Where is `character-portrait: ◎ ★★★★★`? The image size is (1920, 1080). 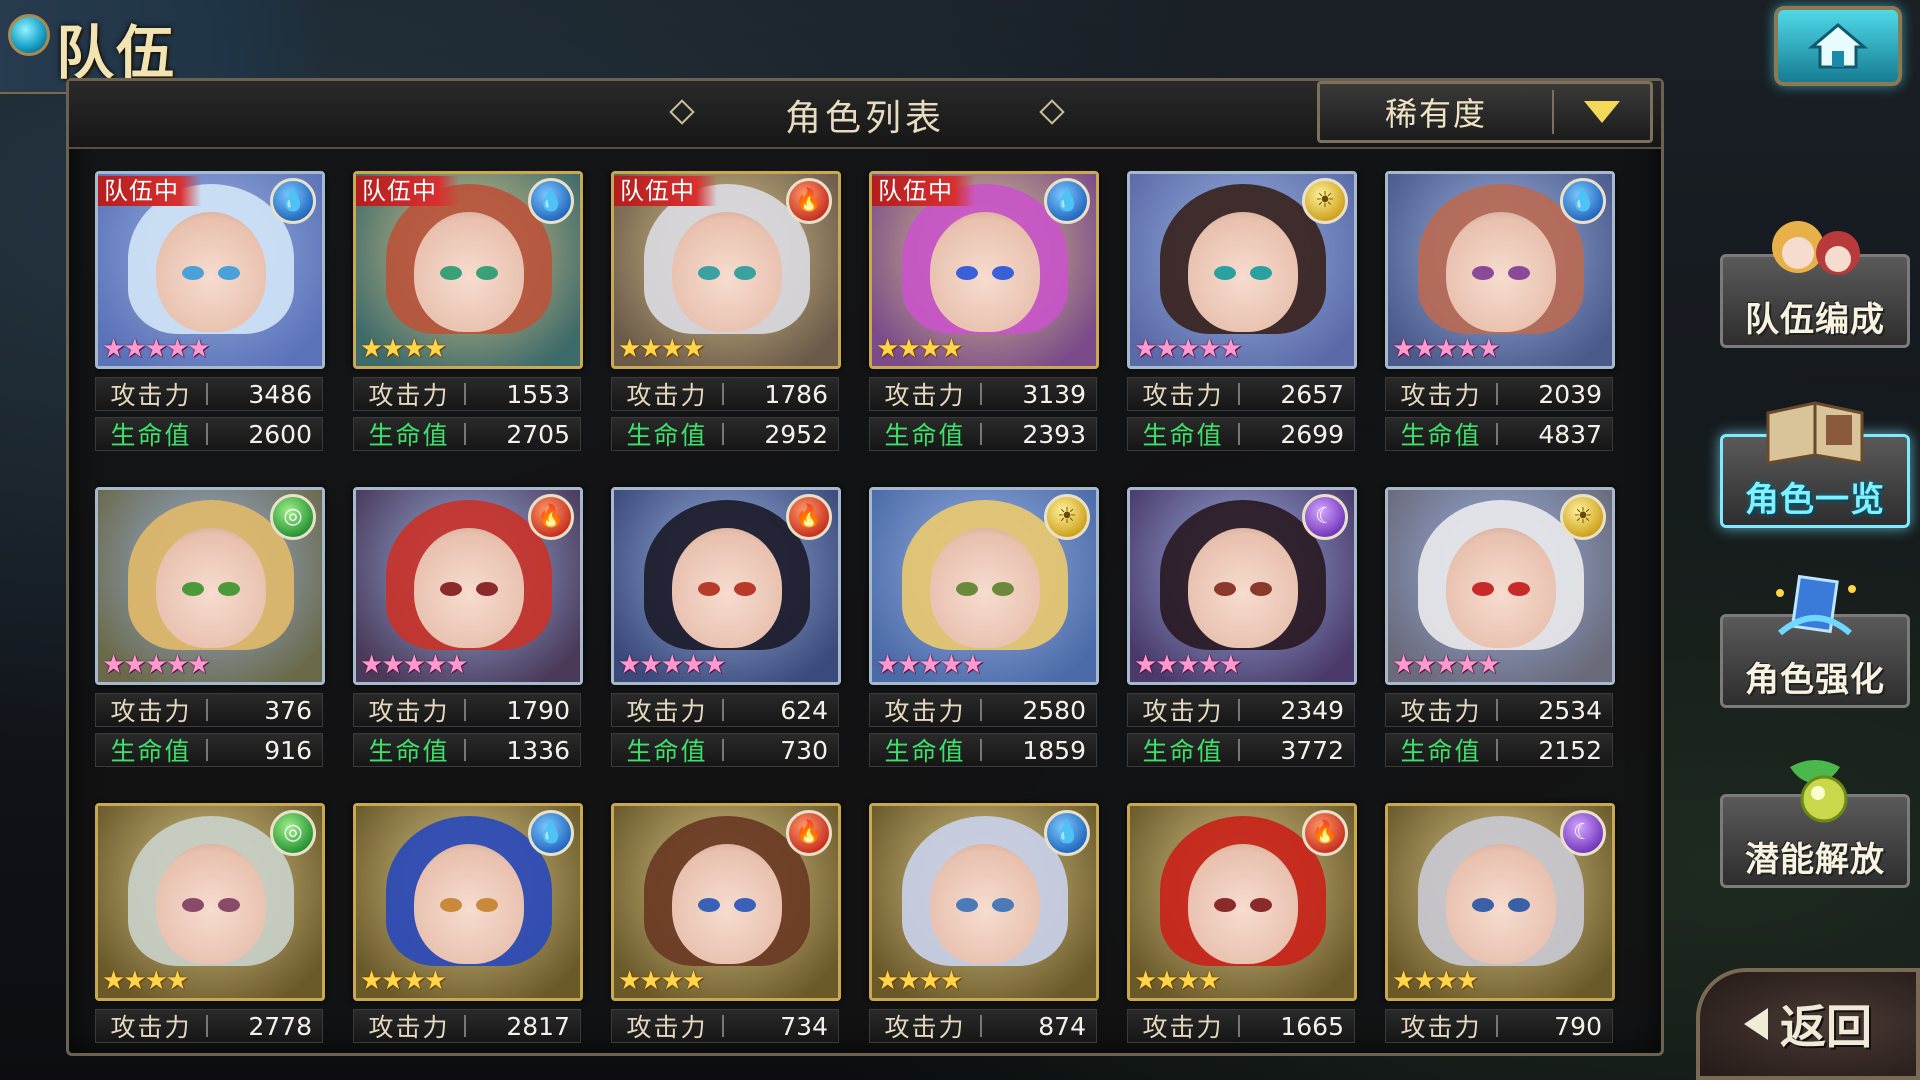 character-portrait: ◎ ★★★★★ is located at coordinates (210, 586).